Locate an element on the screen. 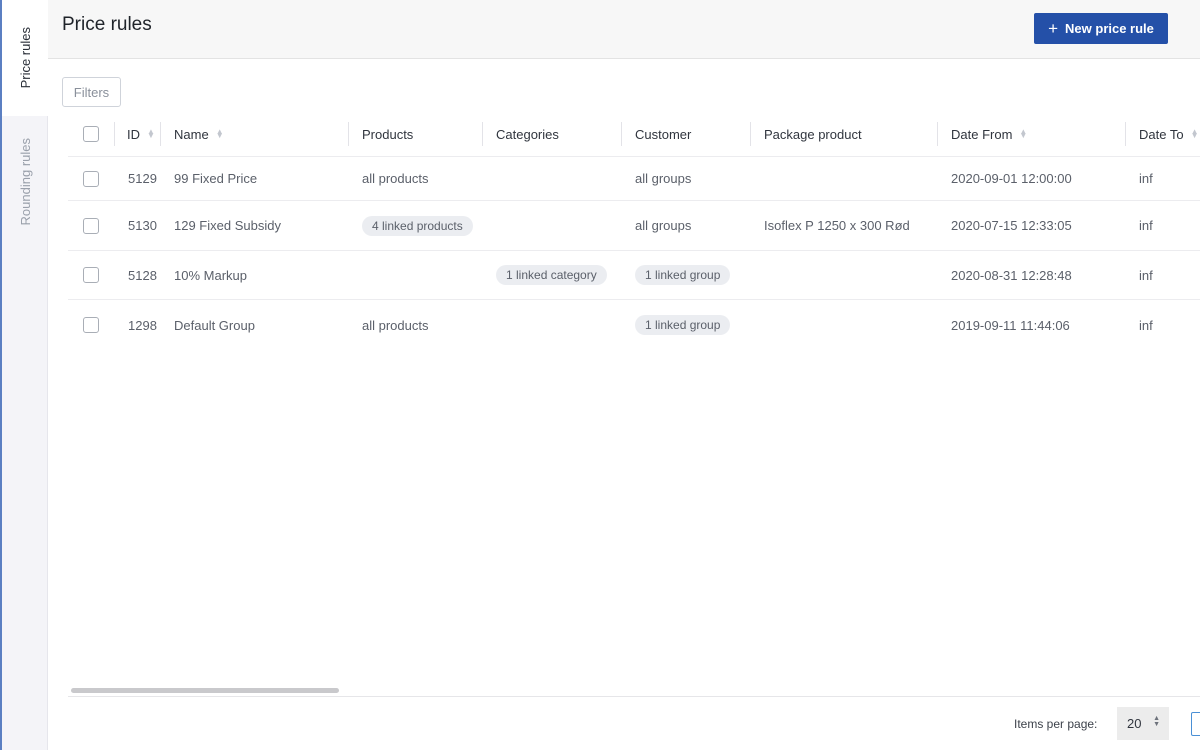  horizontal-scrollbar-thumb is located at coordinates (205, 690).